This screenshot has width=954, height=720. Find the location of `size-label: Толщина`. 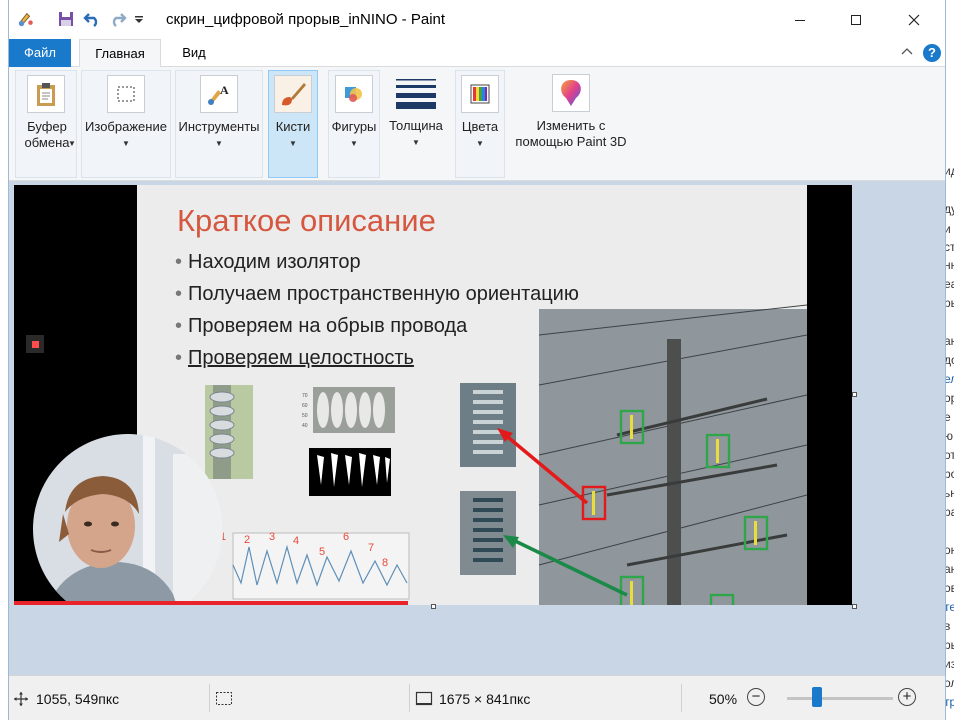

size-label: Толщина is located at coordinates (416, 125).